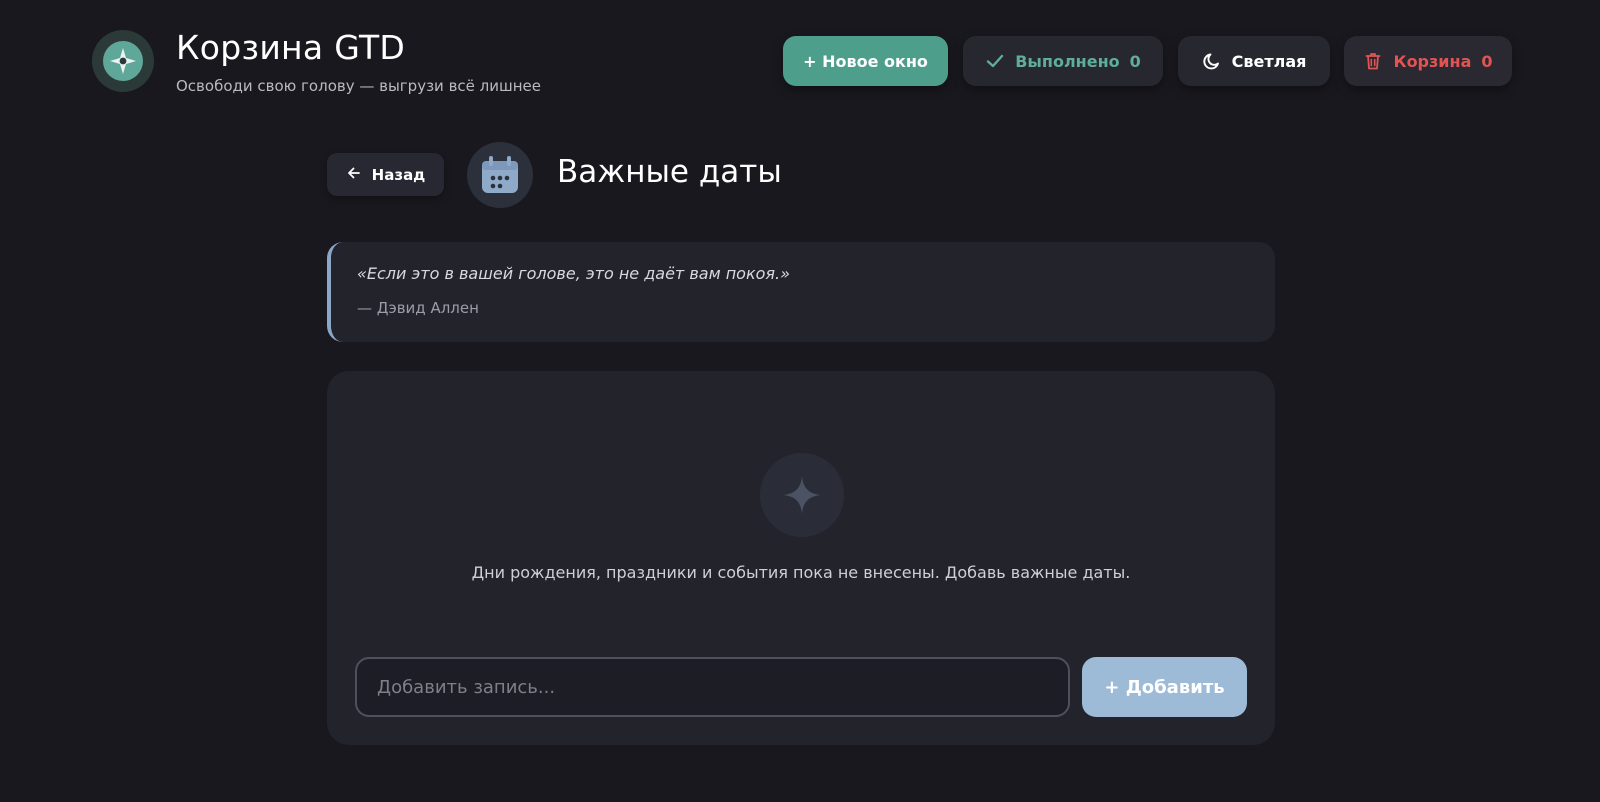  What do you see at coordinates (1269, 61) in the screenshot?
I see `theme-label: Светлая` at bounding box center [1269, 61].